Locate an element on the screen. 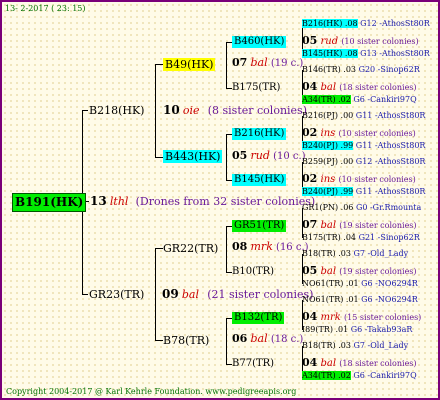 The height and width of the screenshot is (400, 440). root-queen: B191(HK) is located at coordinates (49, 202).